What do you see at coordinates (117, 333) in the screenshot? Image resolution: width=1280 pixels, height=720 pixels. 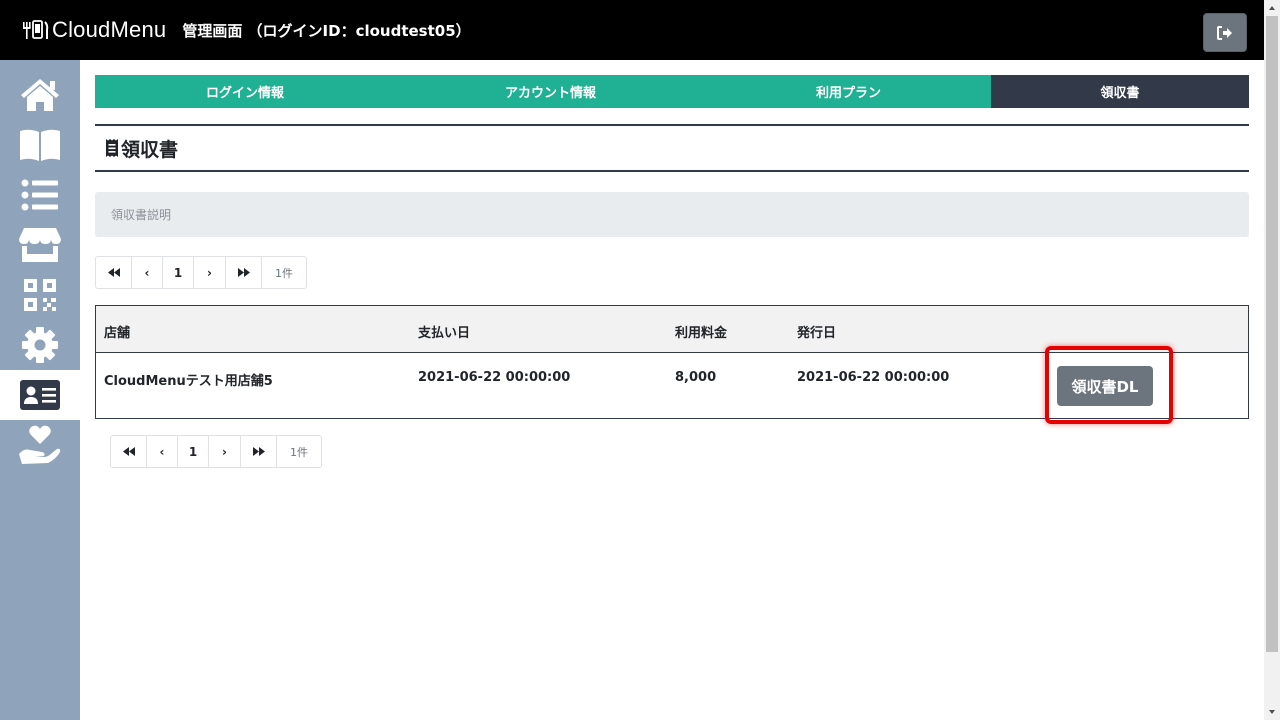 I see `column-header-store: 店舗` at bounding box center [117, 333].